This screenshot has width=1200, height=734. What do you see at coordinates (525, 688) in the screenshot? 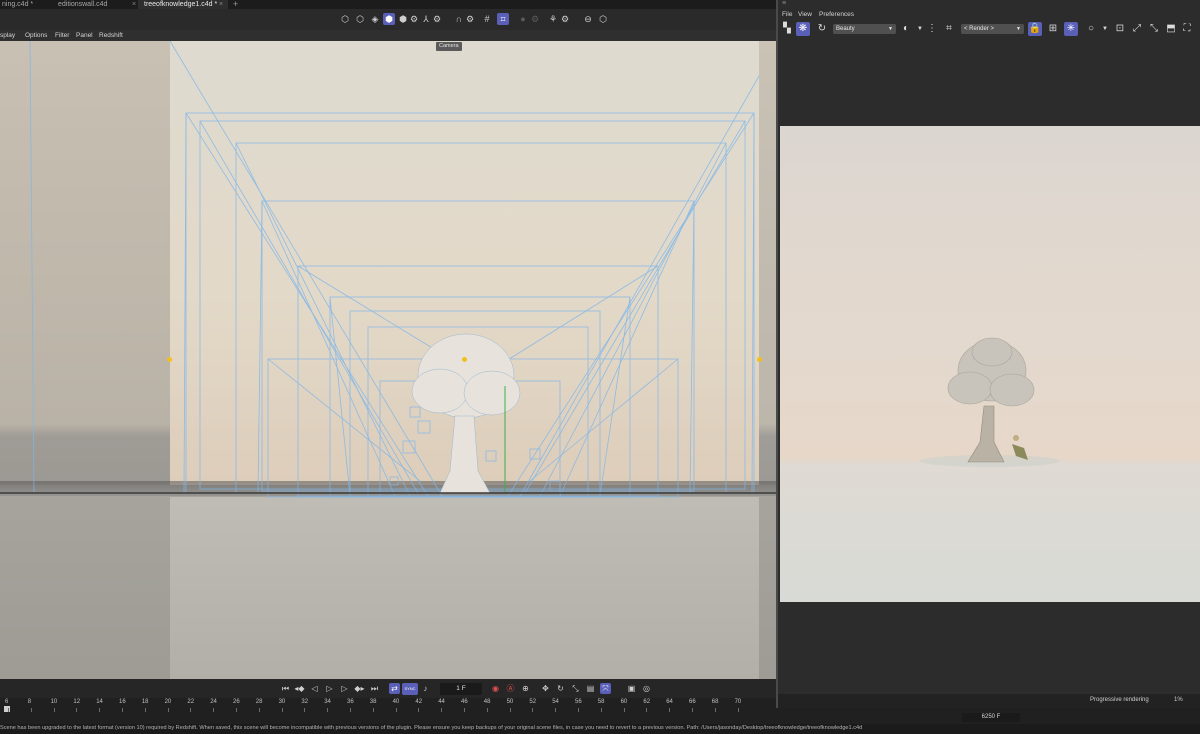
I see `key-selection-icon: ⊕` at bounding box center [525, 688].